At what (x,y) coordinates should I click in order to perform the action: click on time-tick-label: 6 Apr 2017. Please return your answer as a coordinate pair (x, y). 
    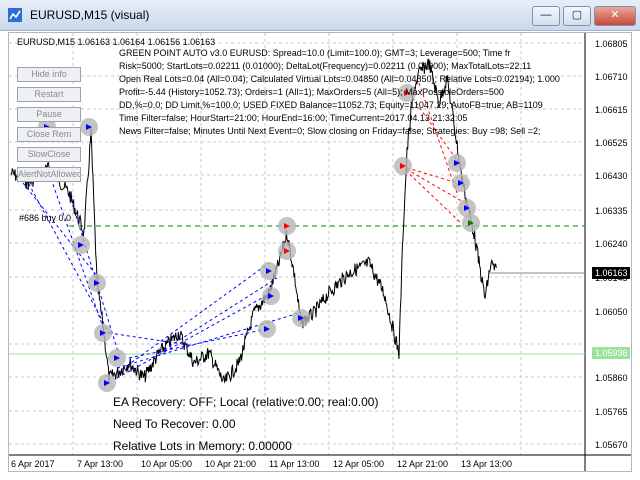
    Looking at the image, I should click on (33, 464).